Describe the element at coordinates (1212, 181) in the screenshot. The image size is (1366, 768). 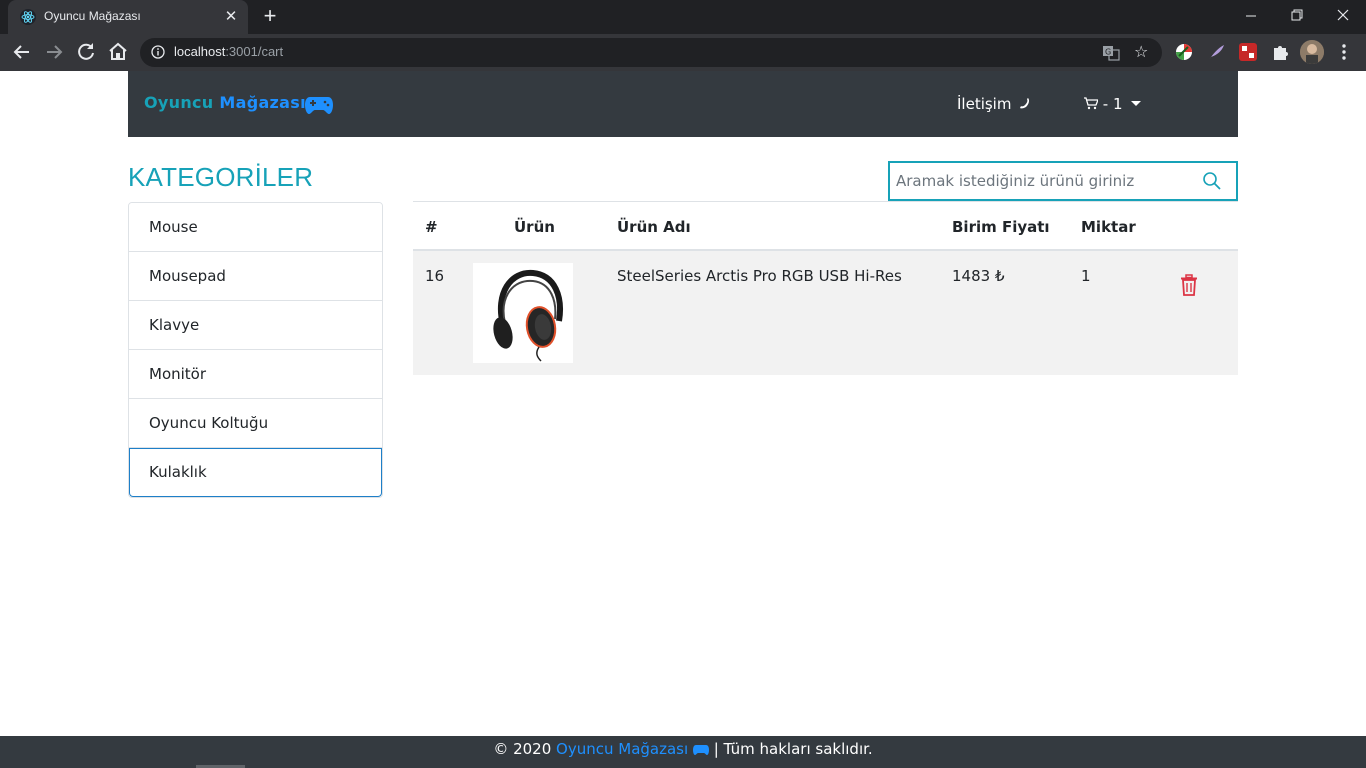
I see `search-icon` at that location.